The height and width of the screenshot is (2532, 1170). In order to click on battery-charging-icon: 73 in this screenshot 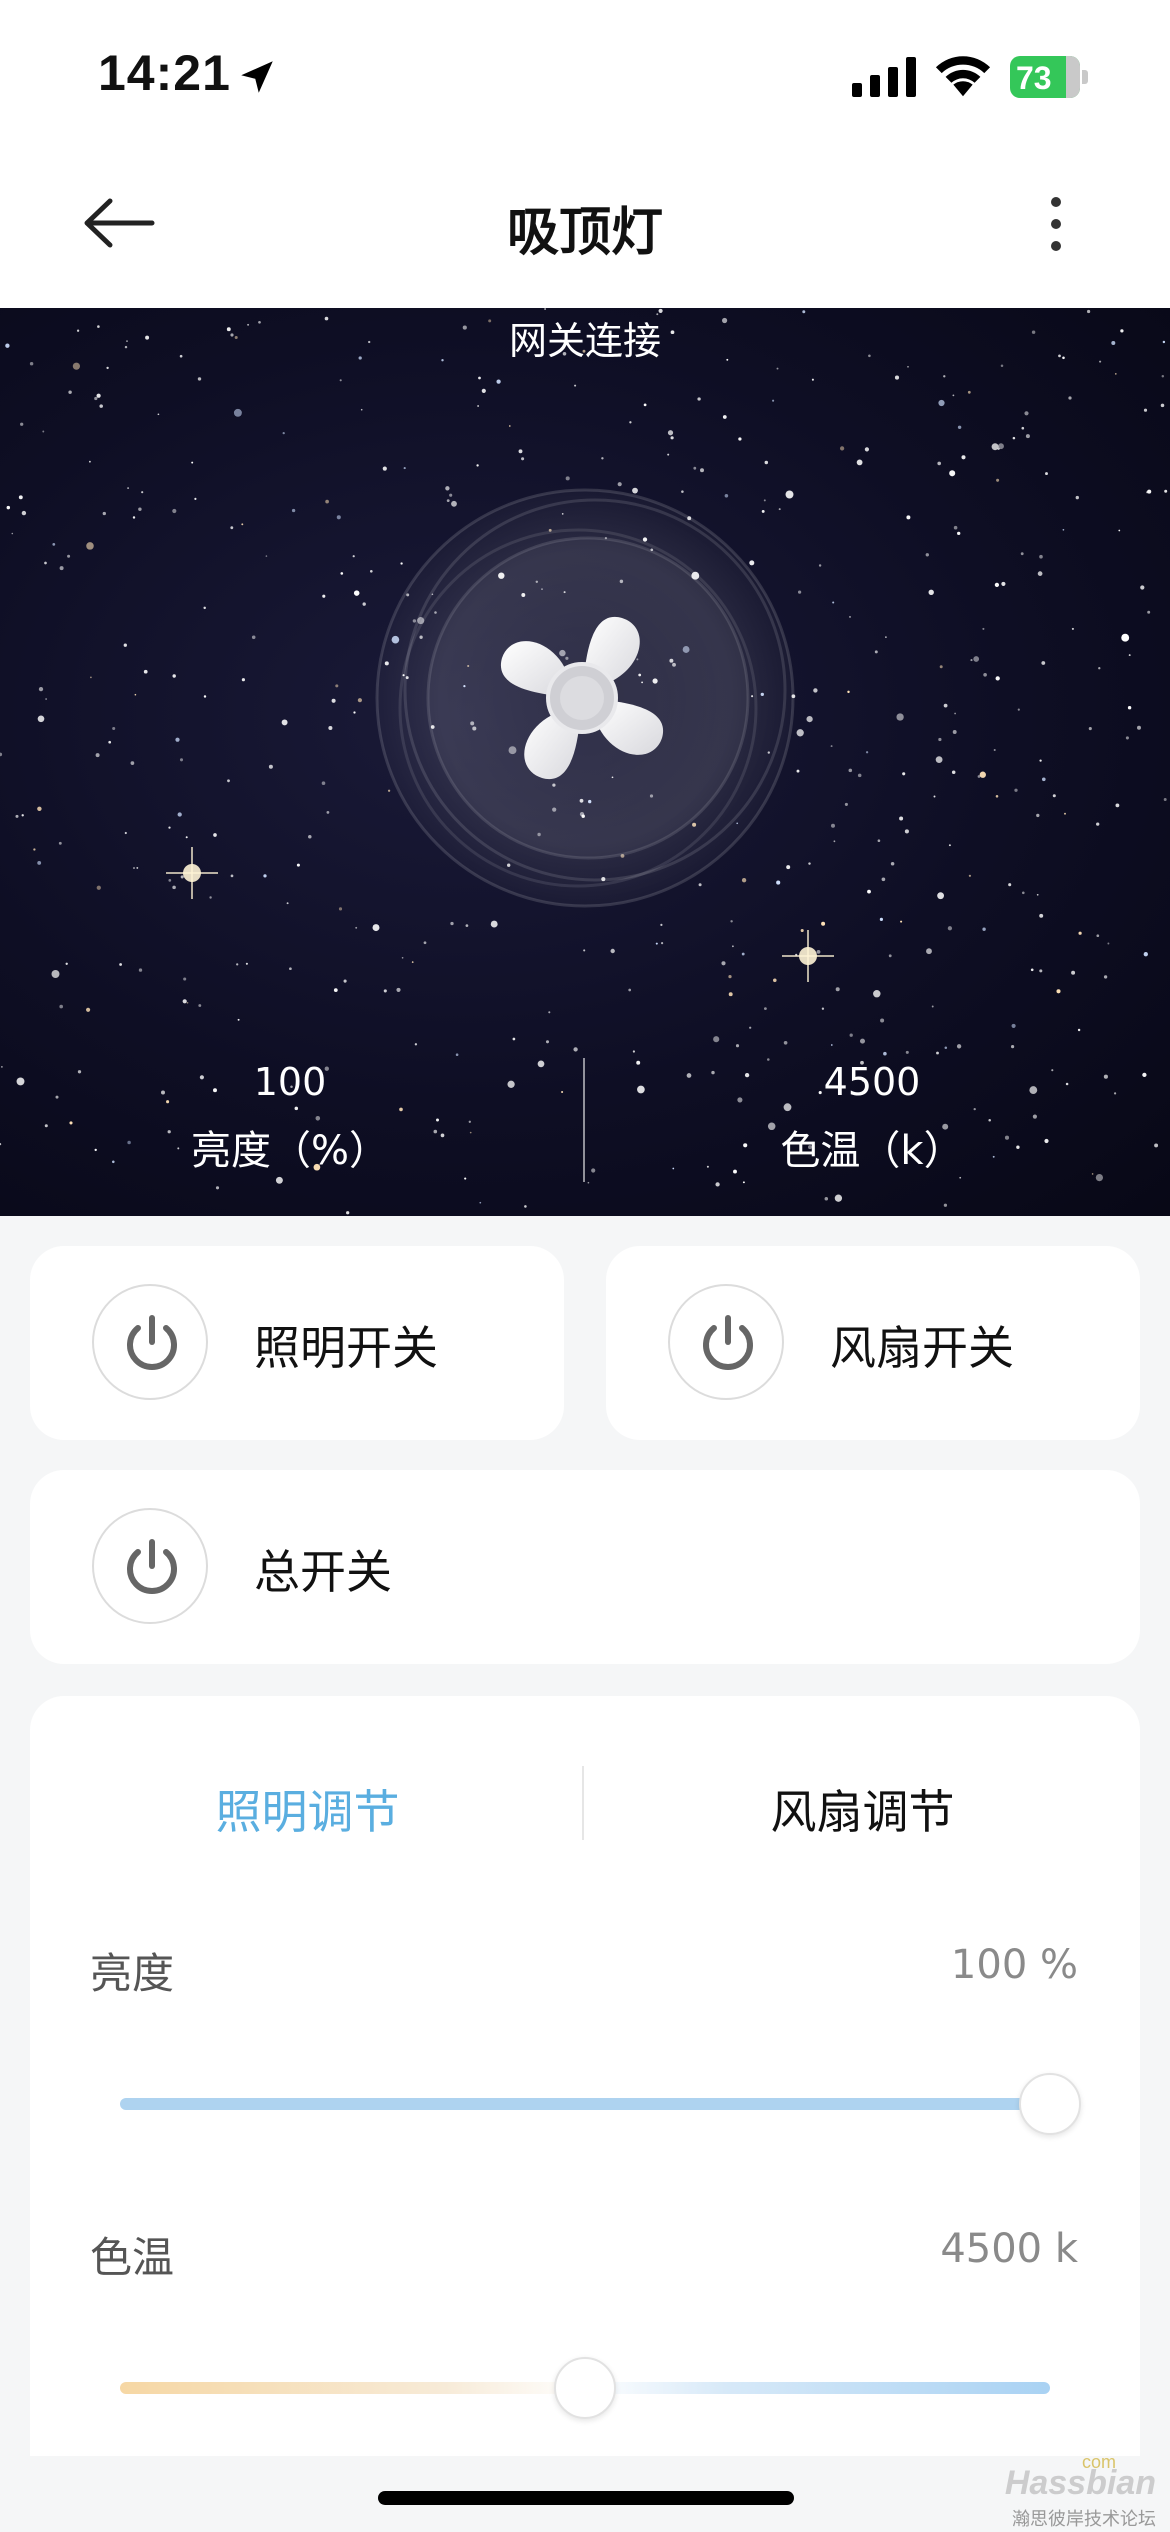, I will do `click(1049, 77)`.